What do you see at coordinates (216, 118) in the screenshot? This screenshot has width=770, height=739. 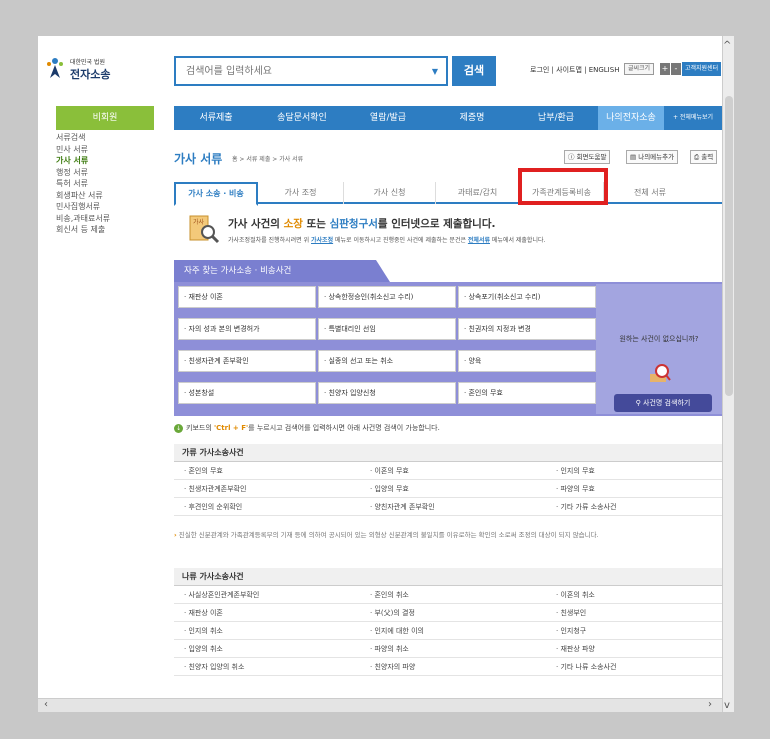 I see `nav-submit-documents: 서류제출` at bounding box center [216, 118].